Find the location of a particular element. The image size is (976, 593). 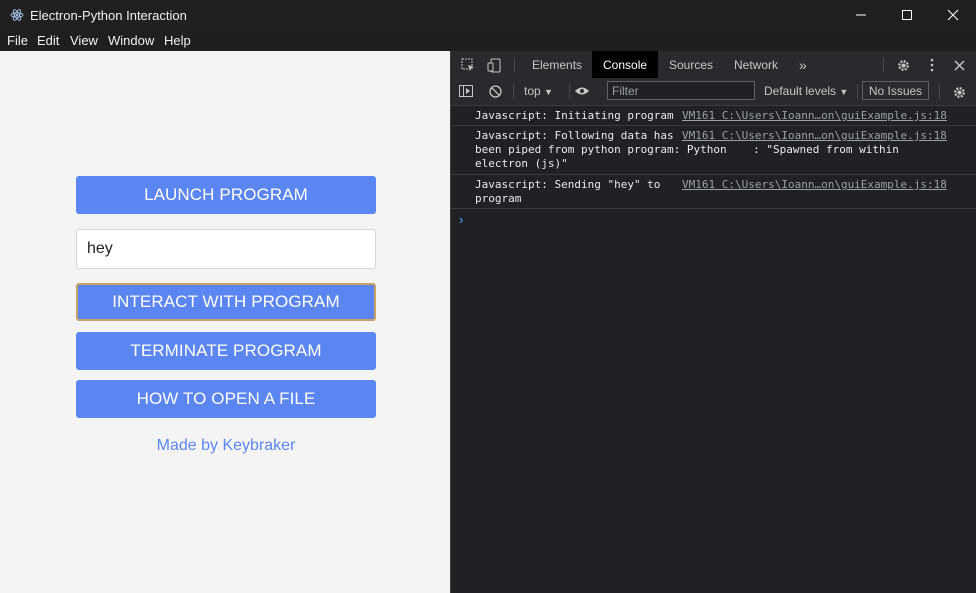

how-to-open-file-button: HOW TO OPEN A FILE is located at coordinates (226, 399).